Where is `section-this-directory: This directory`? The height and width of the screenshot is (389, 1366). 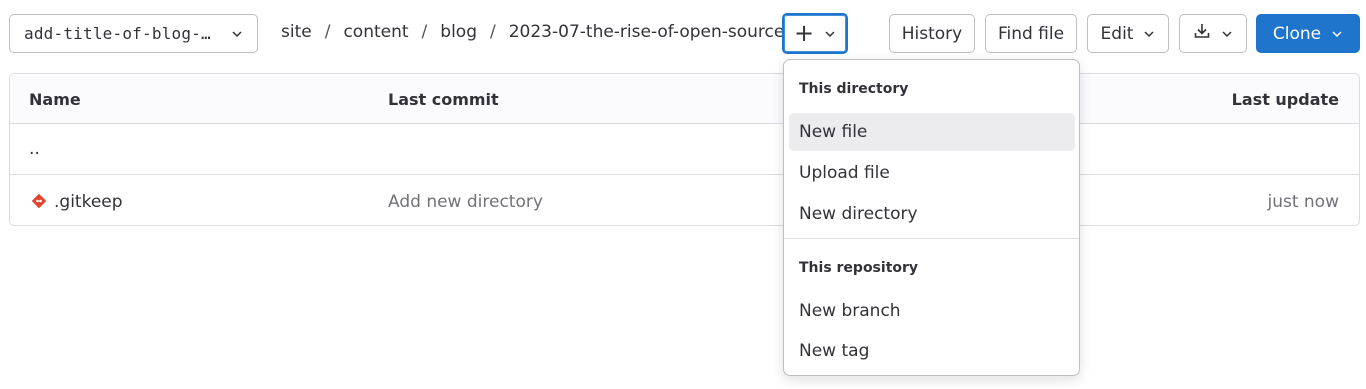
section-this-directory: This directory is located at coordinates (854, 89).